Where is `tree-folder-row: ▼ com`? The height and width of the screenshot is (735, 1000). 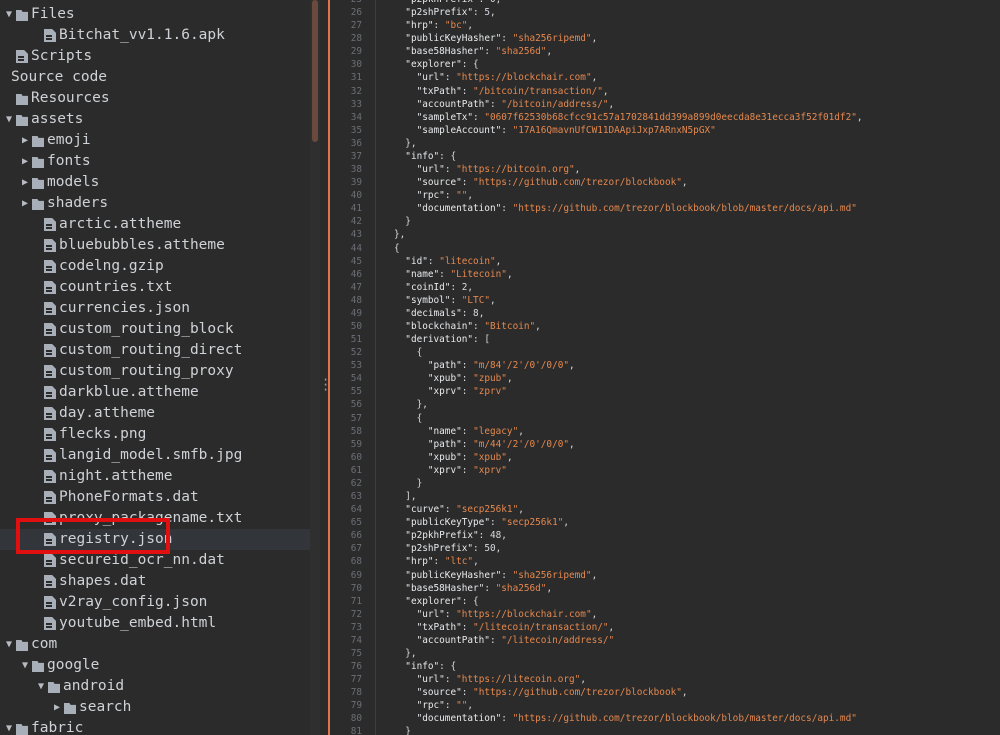
tree-folder-row: ▼ com is located at coordinates (155, 644).